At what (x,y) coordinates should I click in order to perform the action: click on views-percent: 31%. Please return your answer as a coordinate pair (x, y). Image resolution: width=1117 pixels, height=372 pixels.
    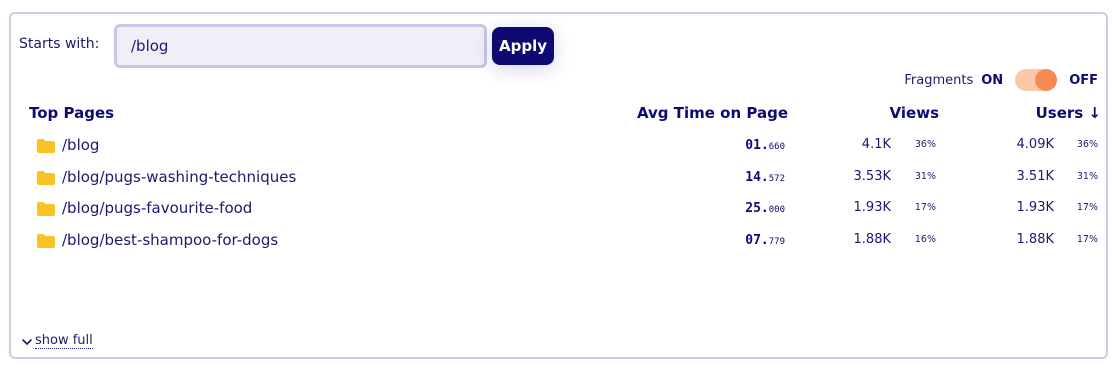
    Looking at the image, I should click on (925, 176).